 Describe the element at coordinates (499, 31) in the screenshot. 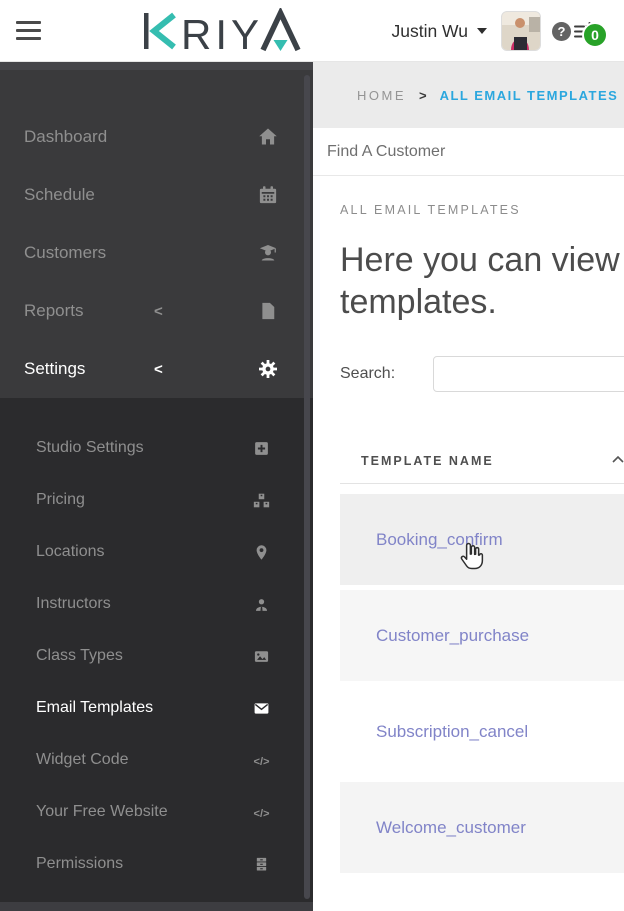

I see `topbar-user-area: Justin Wu ? 0` at that location.